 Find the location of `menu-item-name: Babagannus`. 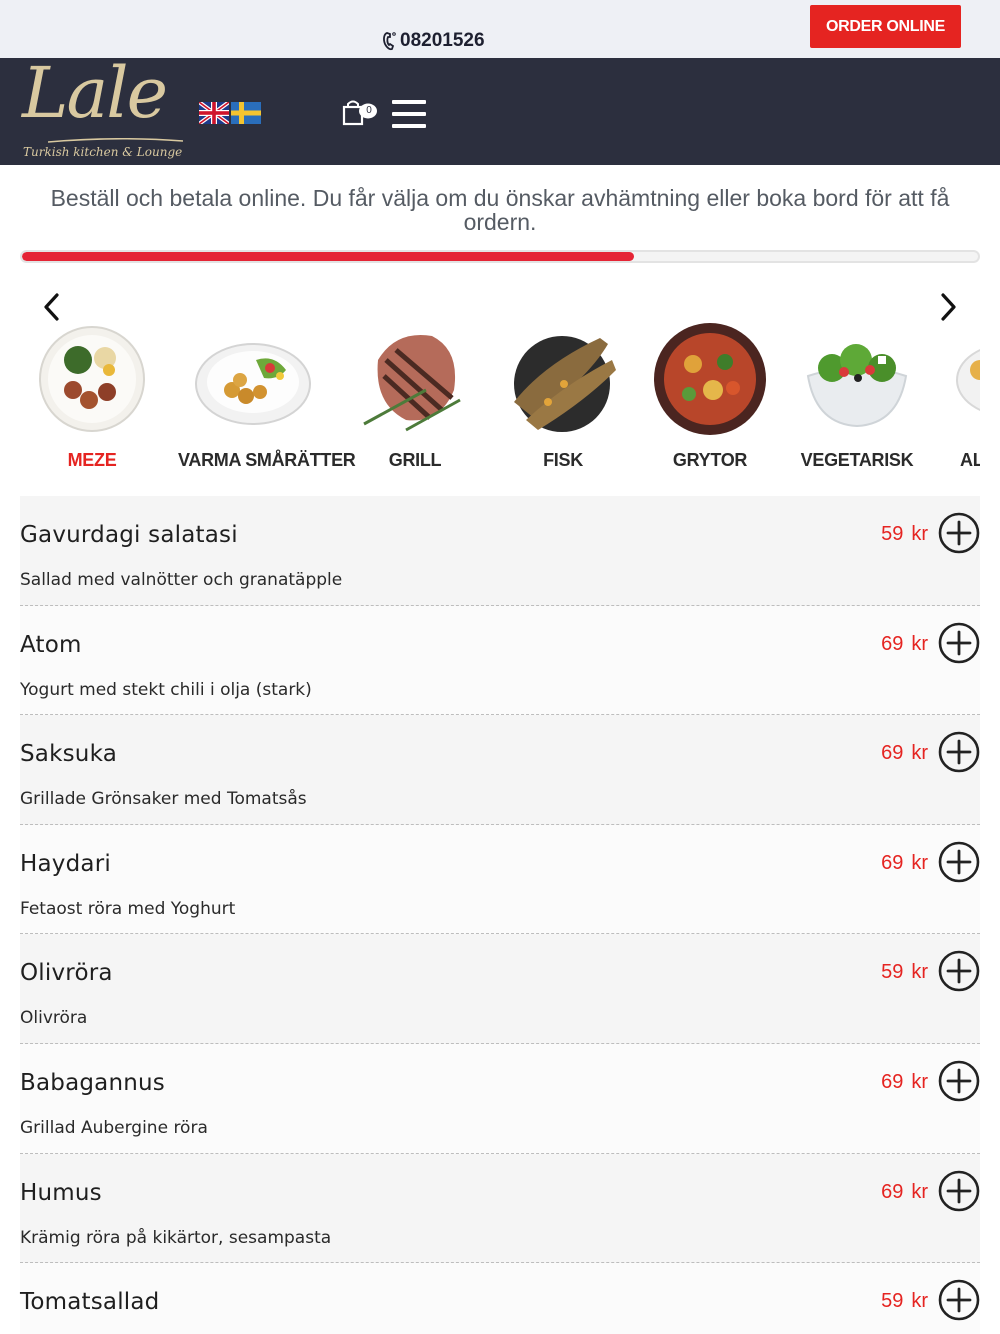

menu-item-name: Babagannus is located at coordinates (92, 1082).